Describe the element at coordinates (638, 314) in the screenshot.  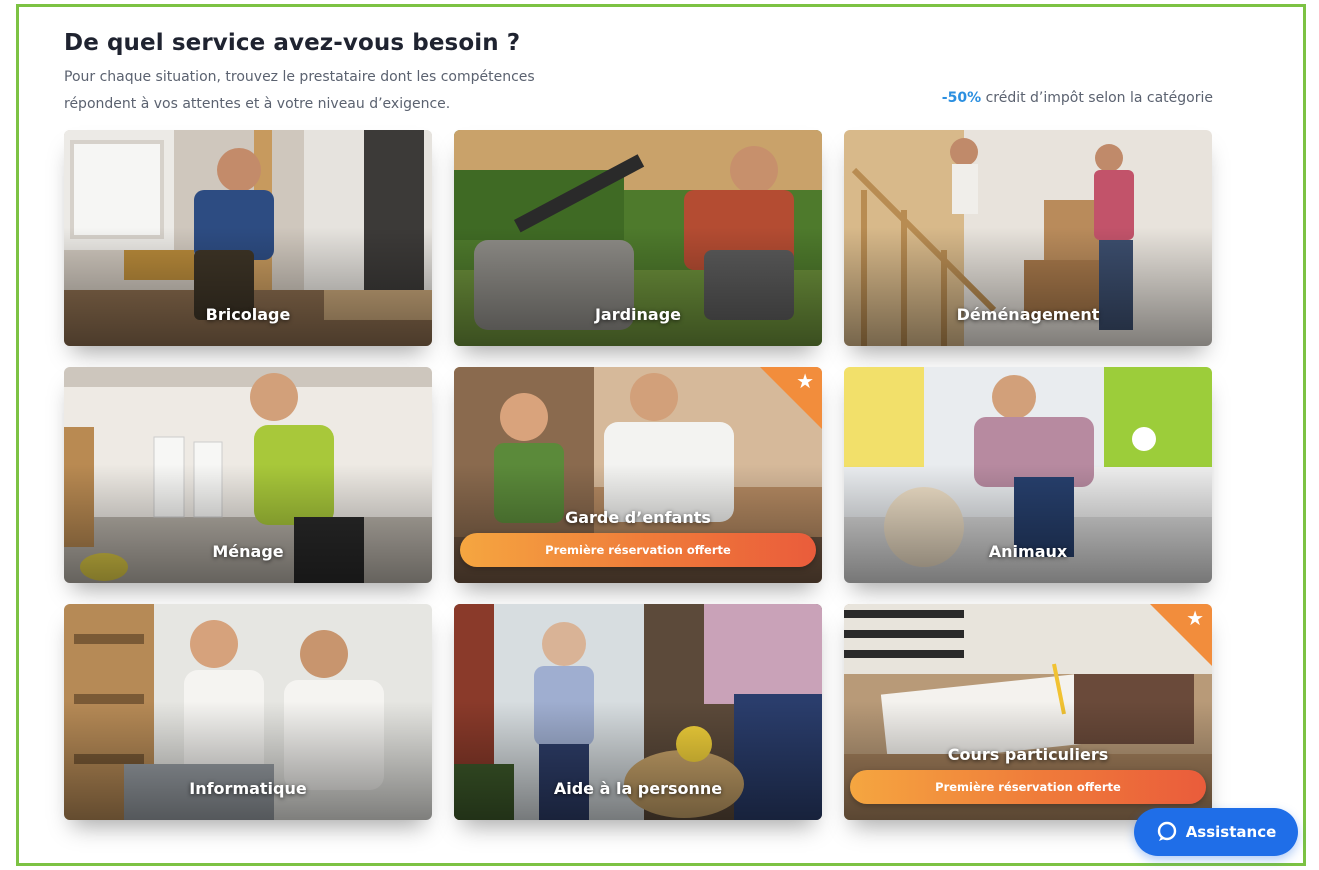
I see `service-label: Jardinage` at that location.